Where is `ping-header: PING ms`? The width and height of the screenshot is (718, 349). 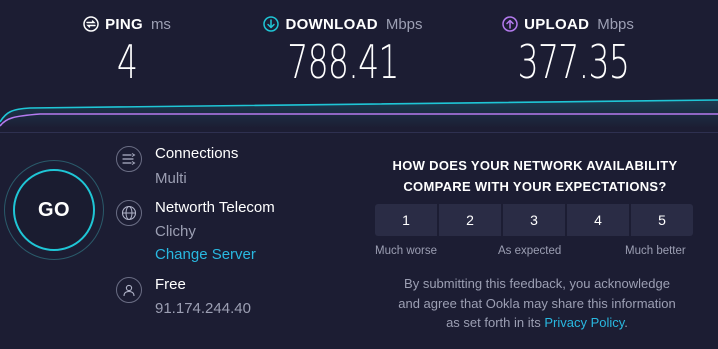
ping-header: PING ms is located at coordinates (127, 24).